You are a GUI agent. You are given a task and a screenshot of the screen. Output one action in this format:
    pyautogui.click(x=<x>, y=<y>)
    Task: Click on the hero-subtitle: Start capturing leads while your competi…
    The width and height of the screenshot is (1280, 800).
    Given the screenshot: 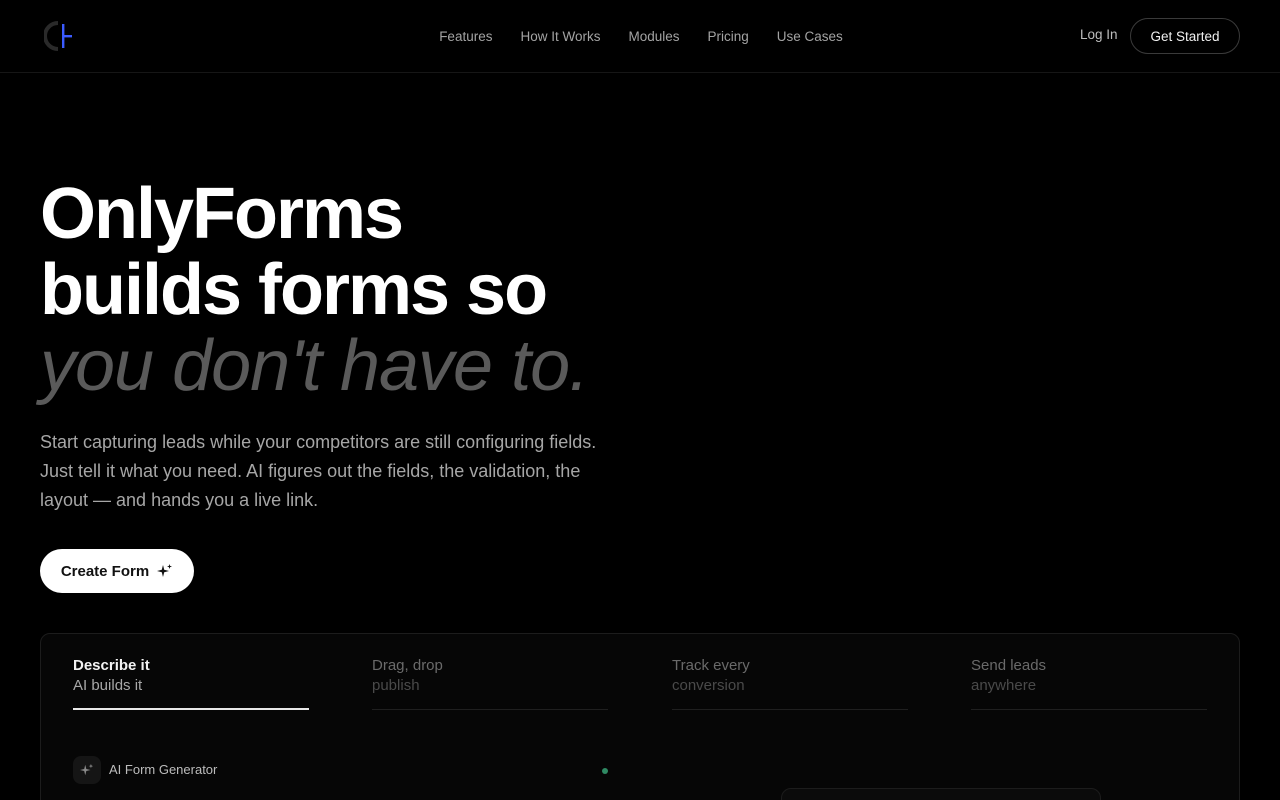 What is the action you would take?
    pyautogui.click(x=318, y=471)
    